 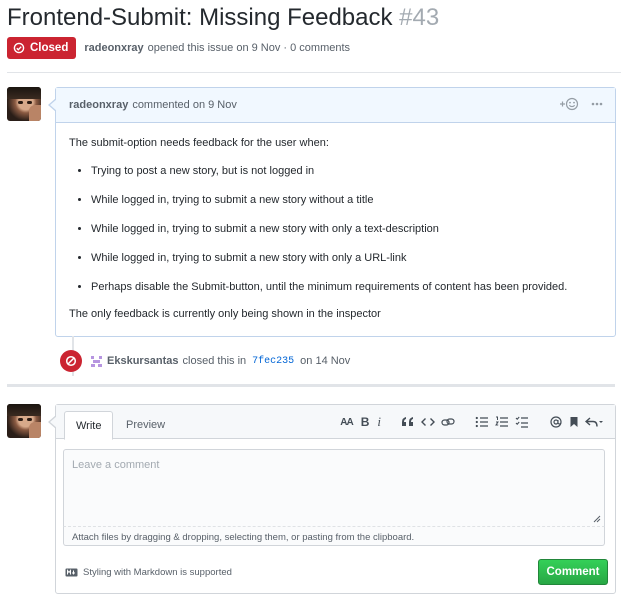 I want to click on issue-closed-icon, so click(x=19, y=48).